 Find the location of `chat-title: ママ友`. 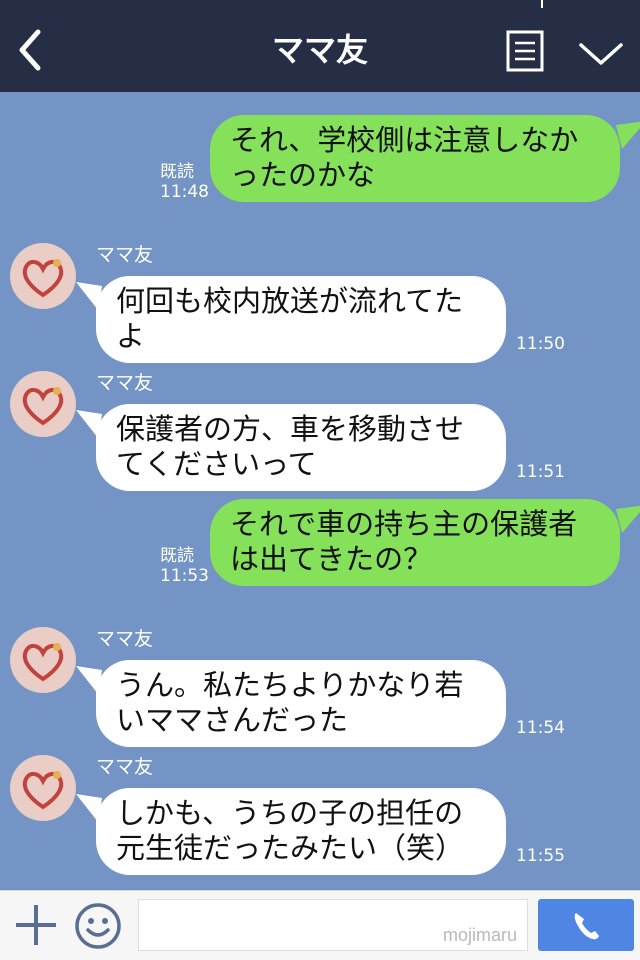

chat-title: ママ友 is located at coordinates (319, 50).